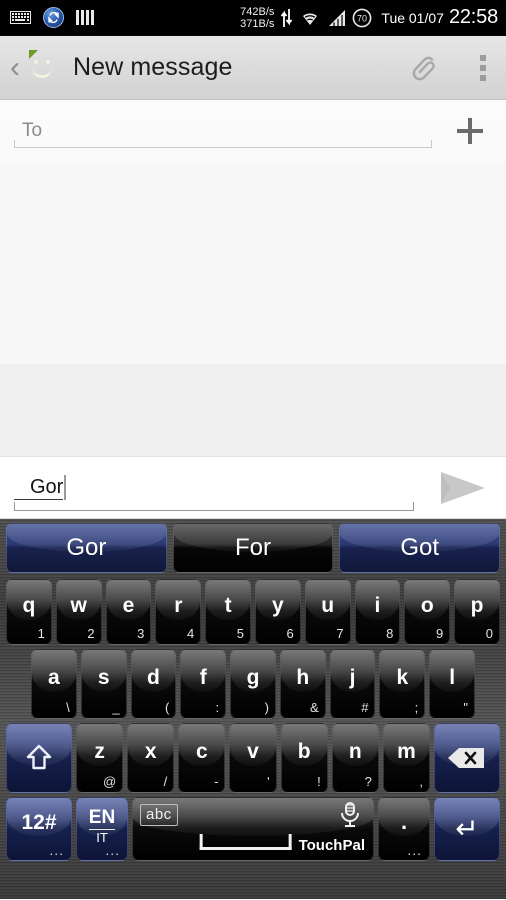  Describe the element at coordinates (14, 67) in the screenshot. I see `back-button: ‹` at that location.